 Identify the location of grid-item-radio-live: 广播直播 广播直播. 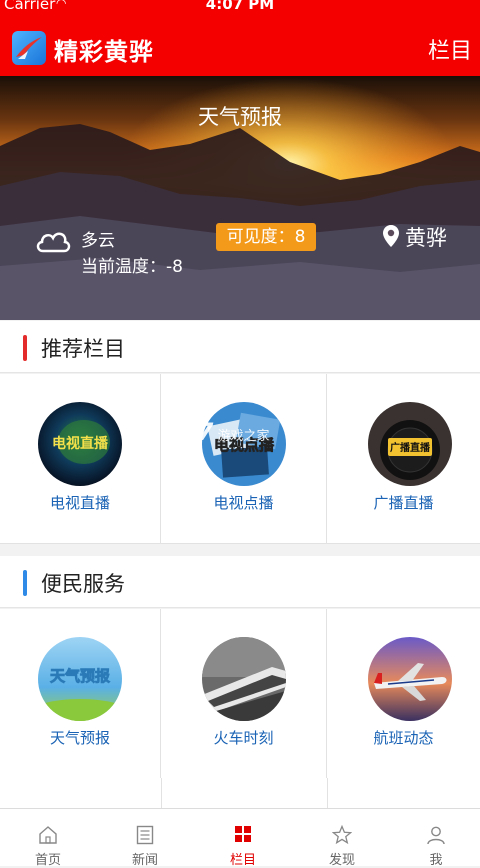
(403, 459).